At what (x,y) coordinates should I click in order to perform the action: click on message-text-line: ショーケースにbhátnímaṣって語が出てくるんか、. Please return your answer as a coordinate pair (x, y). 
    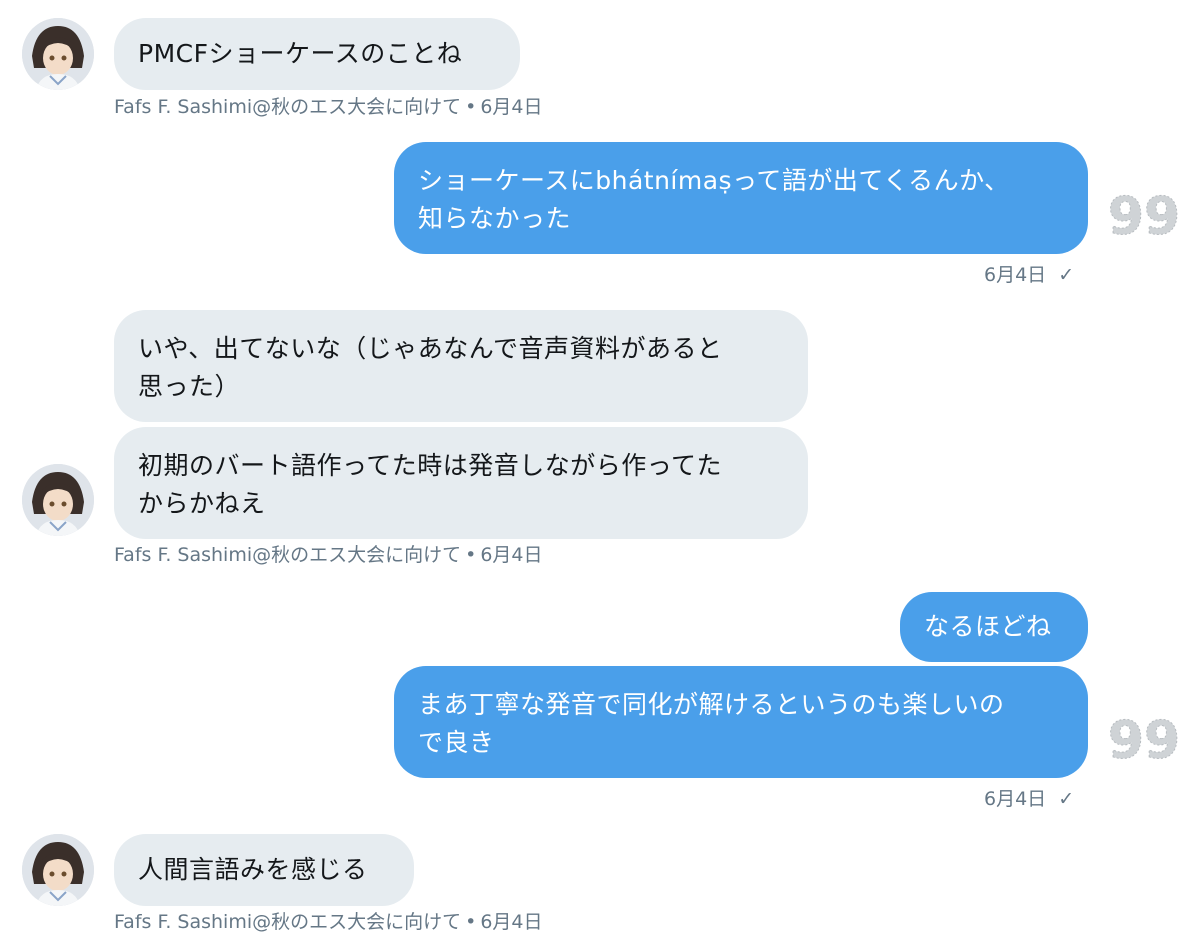
    Looking at the image, I should click on (714, 180).